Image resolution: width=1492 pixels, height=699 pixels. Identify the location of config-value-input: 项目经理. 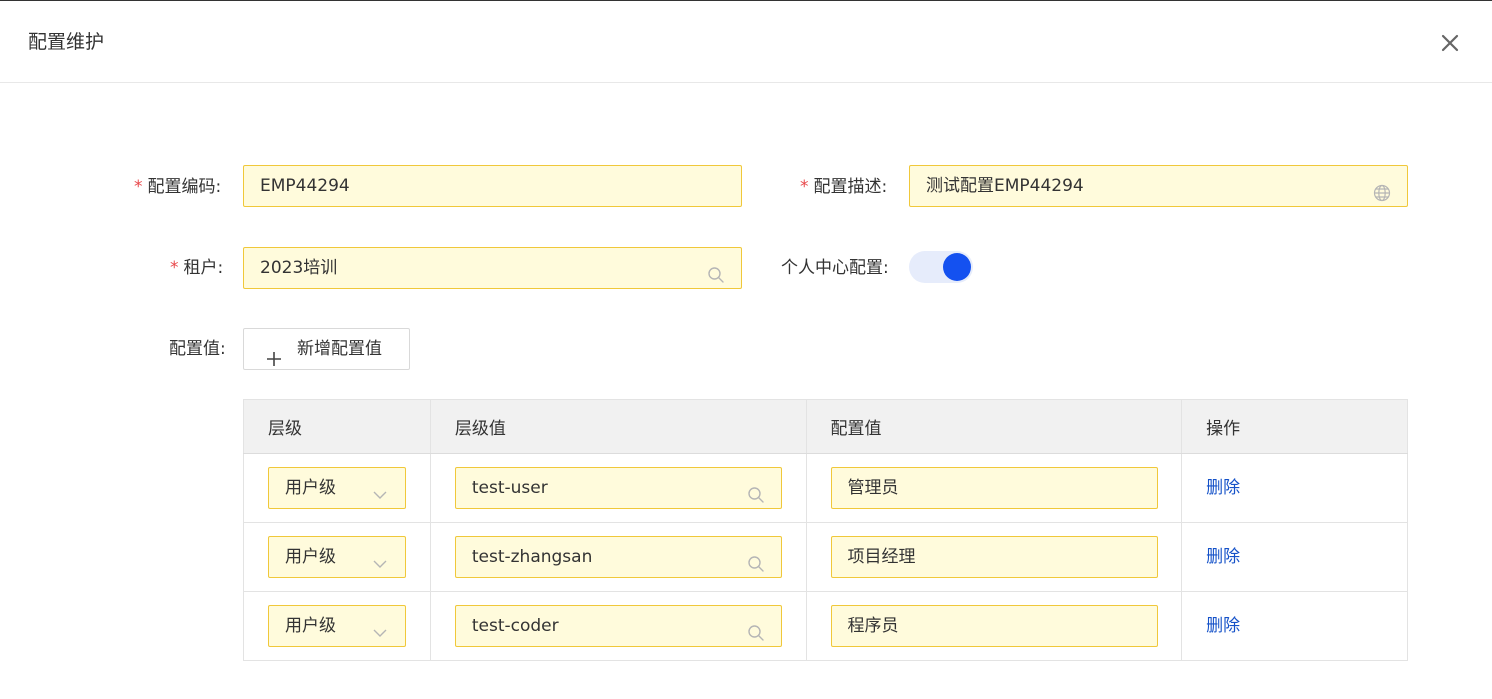
(994, 557).